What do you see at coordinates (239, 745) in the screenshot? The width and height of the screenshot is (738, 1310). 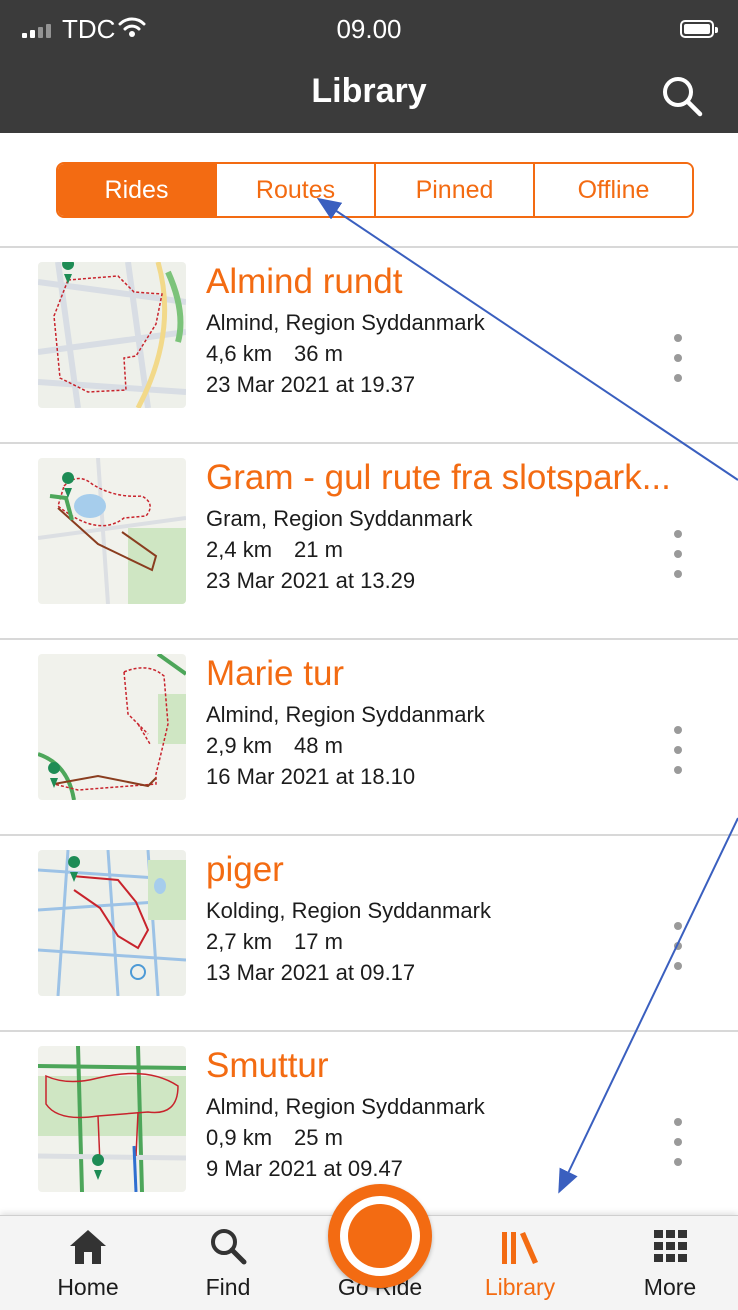 I see `ride-distance: 2,9 km` at bounding box center [239, 745].